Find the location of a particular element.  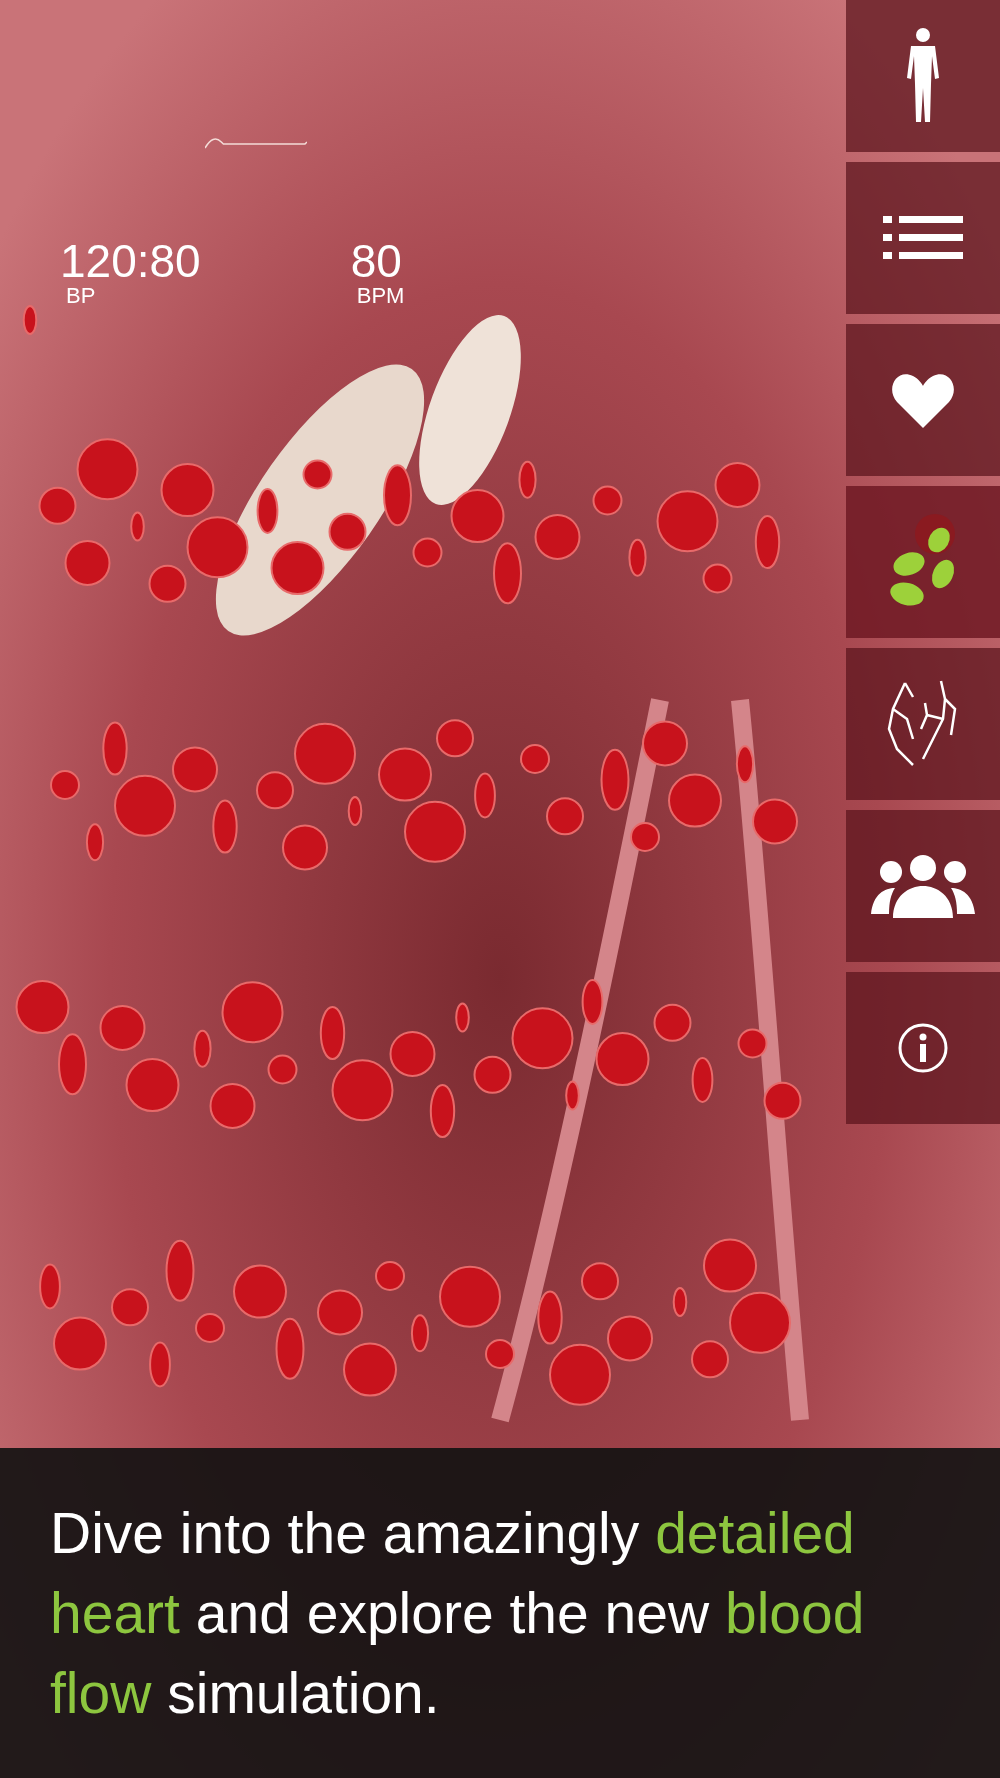

vital-unit: BPM is located at coordinates (380, 296).